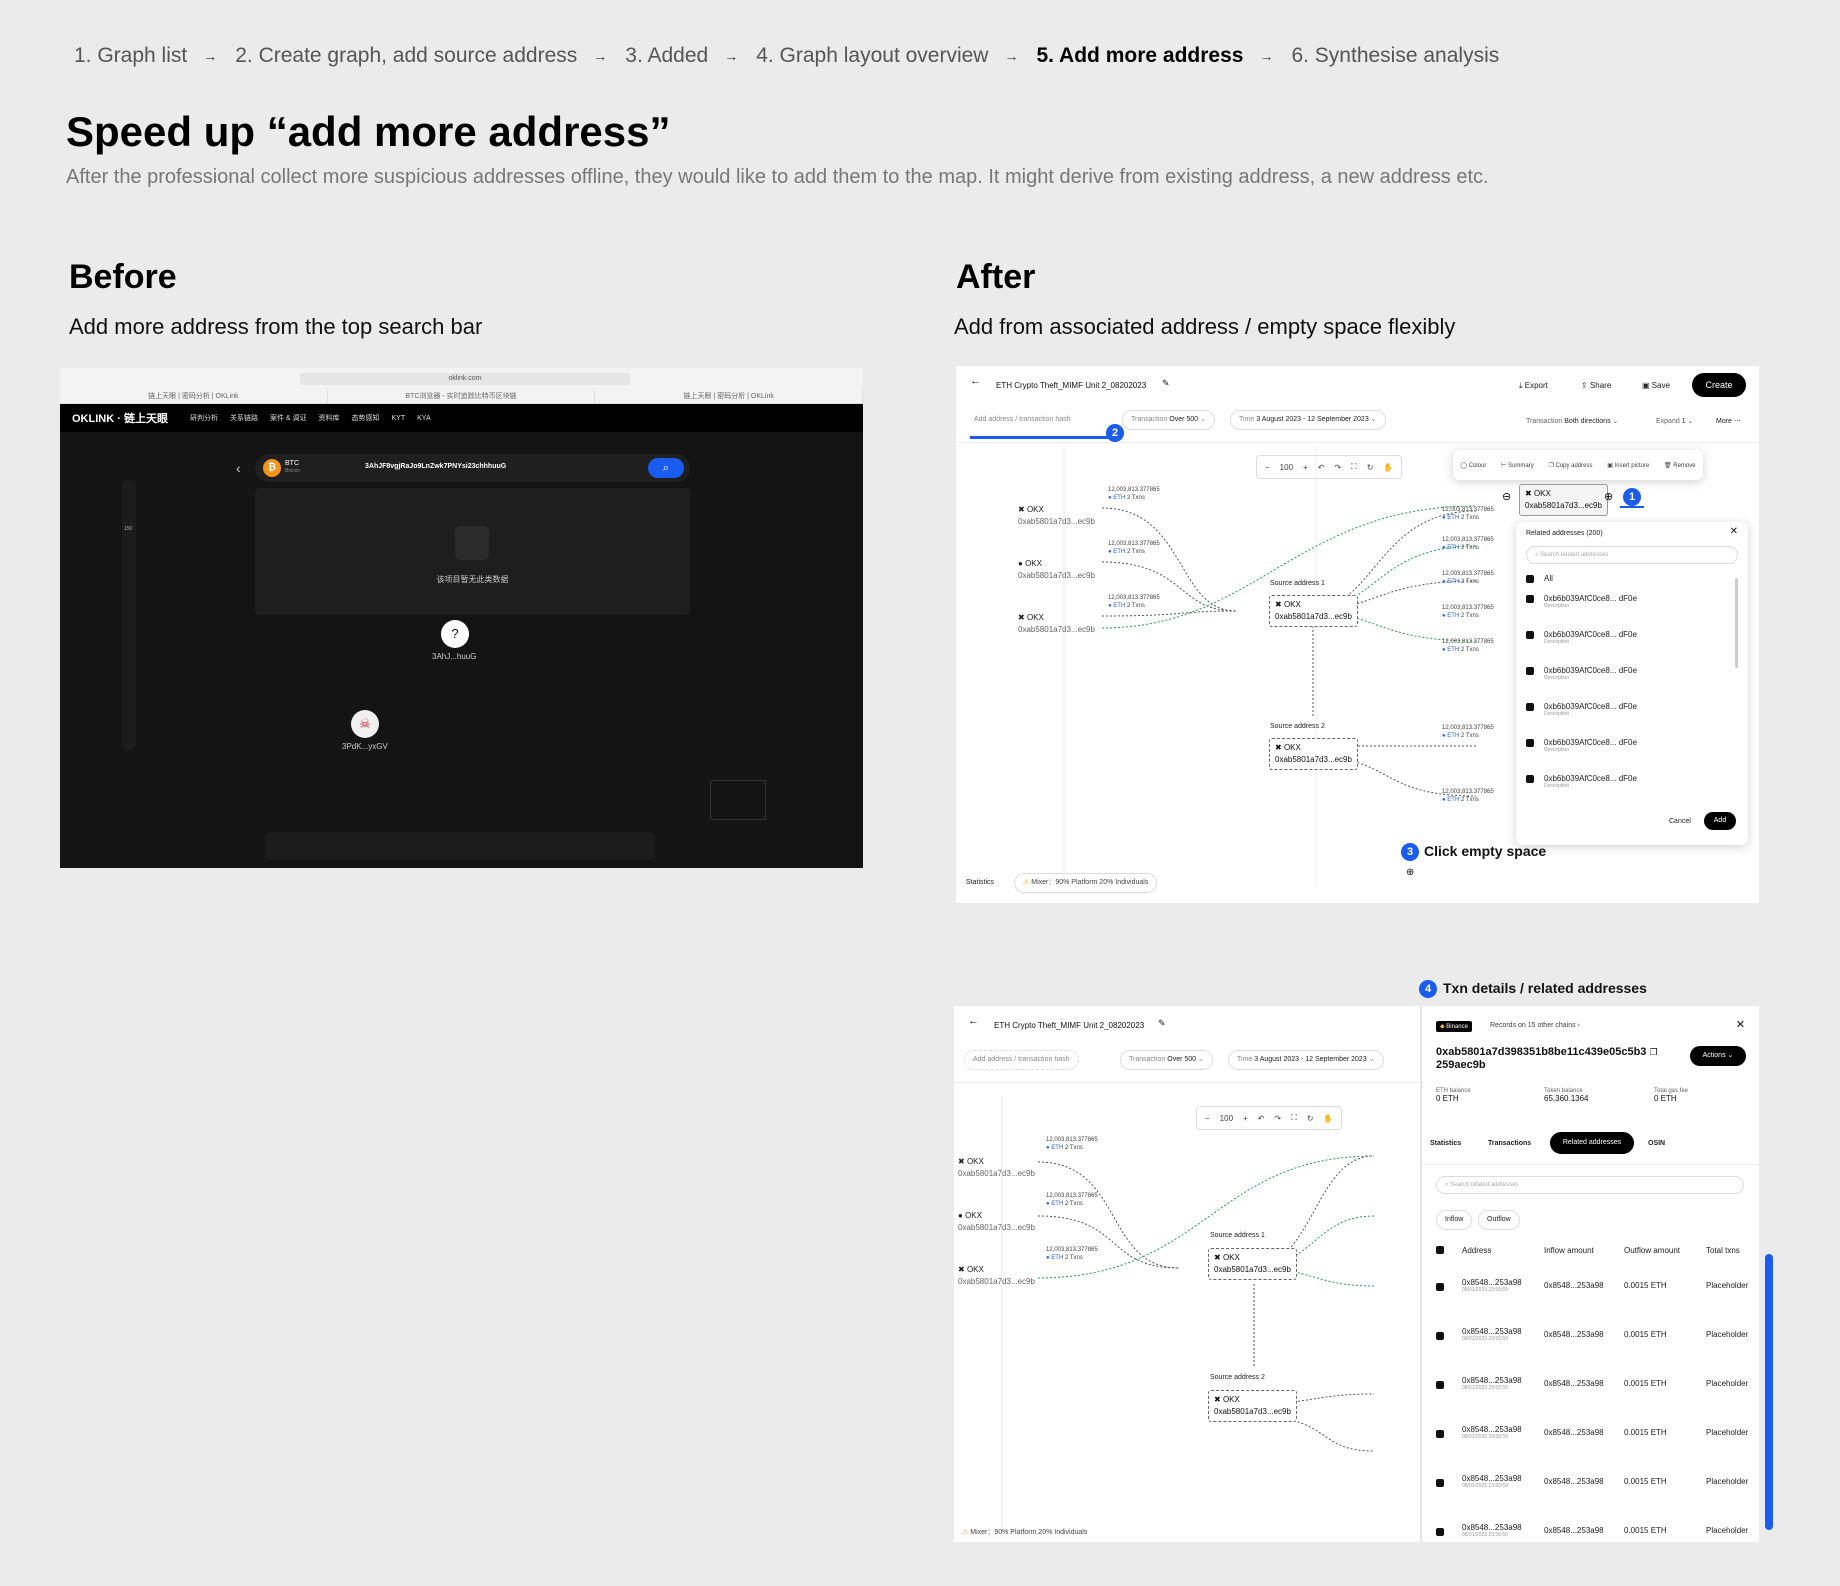 Image resolution: width=1840 pixels, height=1586 pixels. Describe the element at coordinates (1628, 465) in the screenshot. I see `insert-picture-menu-item: ▣ Insert picture` at that location.